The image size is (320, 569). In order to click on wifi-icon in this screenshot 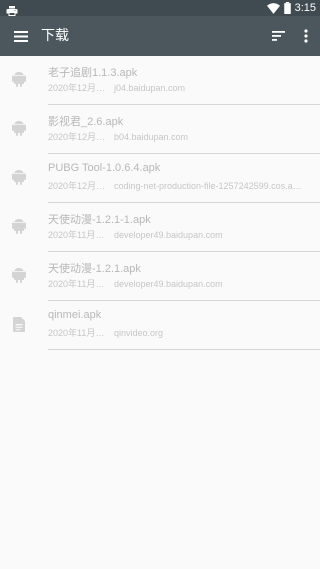, I will do `click(273, 9)`.